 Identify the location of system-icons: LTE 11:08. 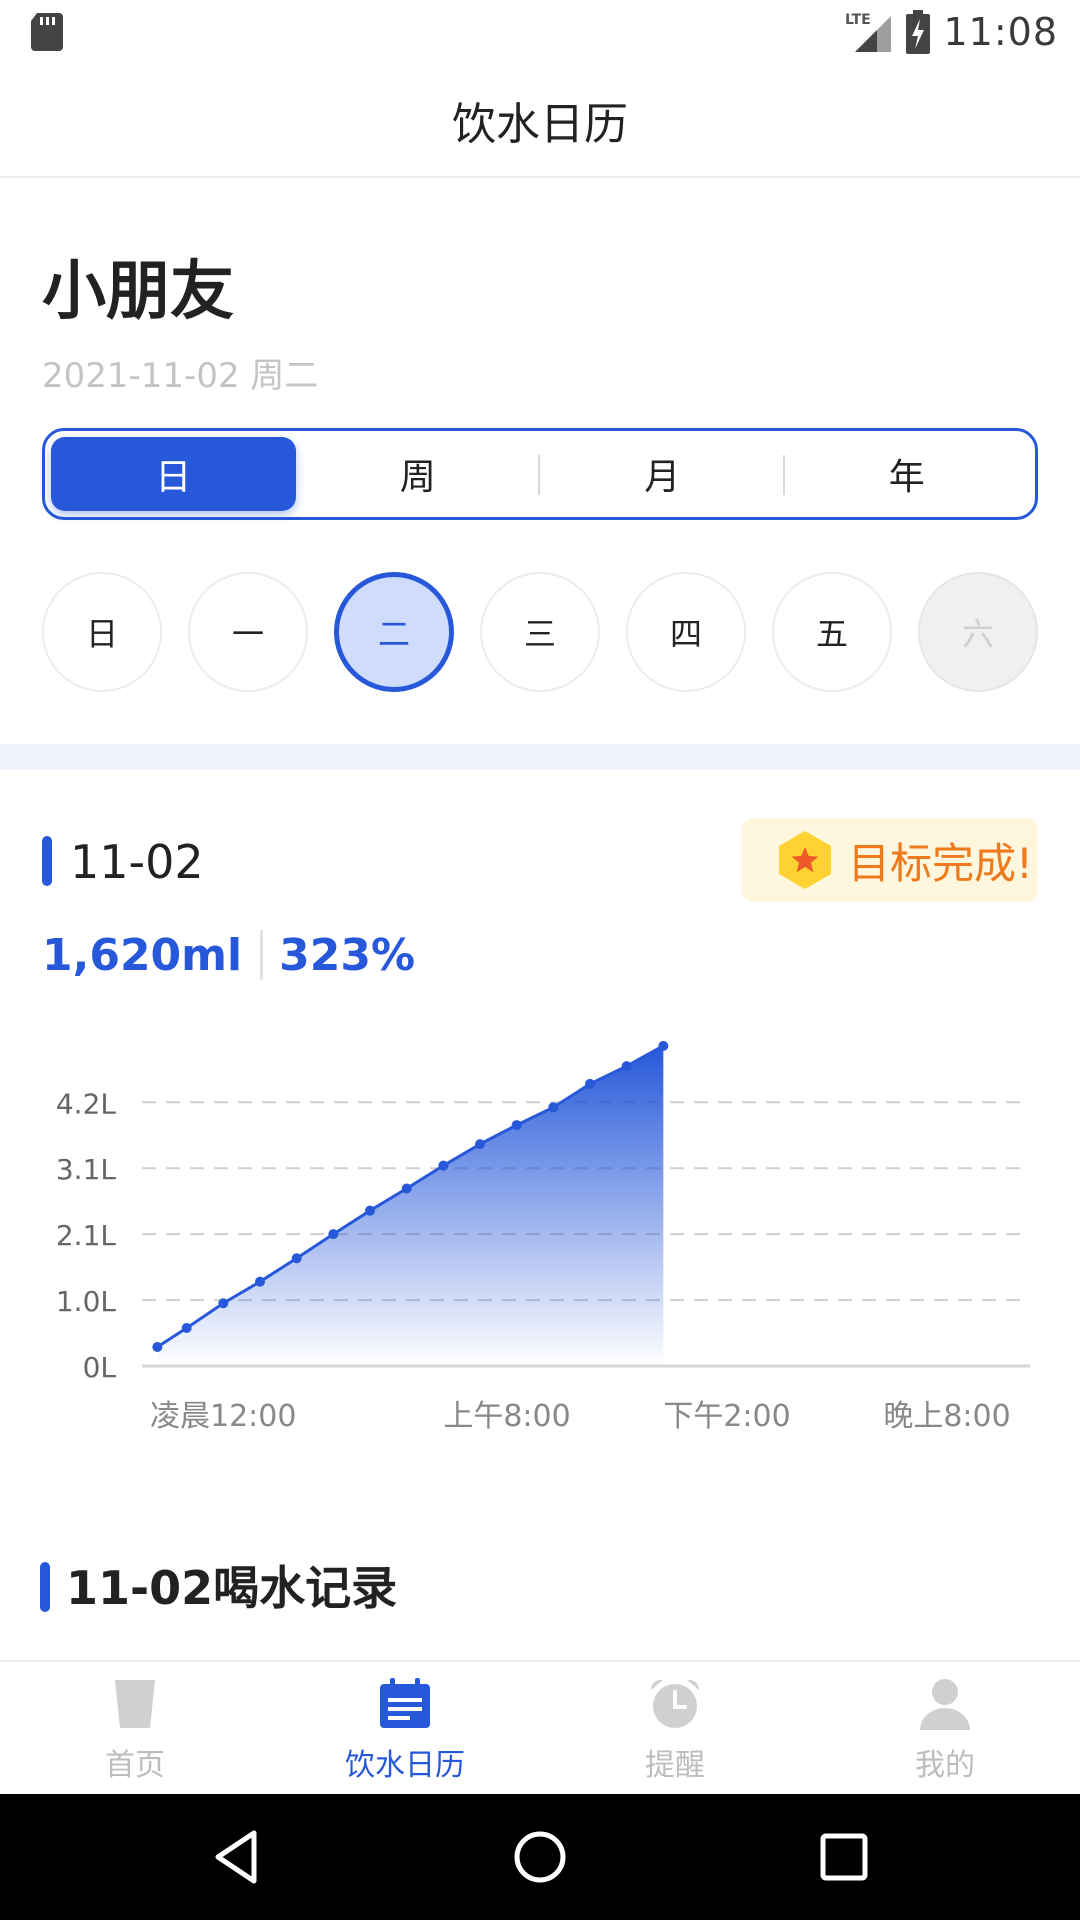
(951, 32).